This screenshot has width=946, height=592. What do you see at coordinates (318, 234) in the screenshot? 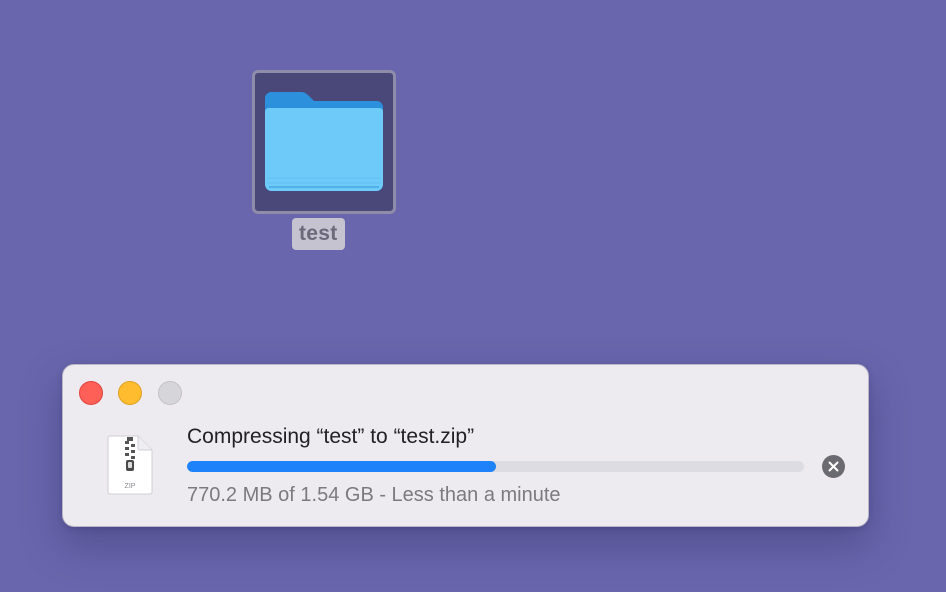
I see `folder-name-label: test` at bounding box center [318, 234].